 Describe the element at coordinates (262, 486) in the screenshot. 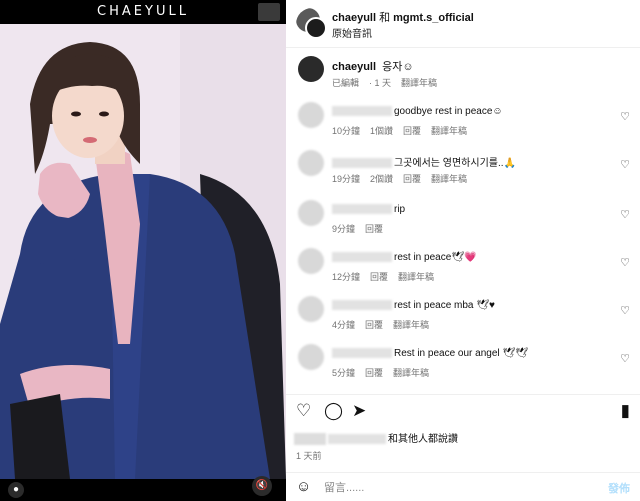

I see `speaker-mute-icon: 🔇` at that location.